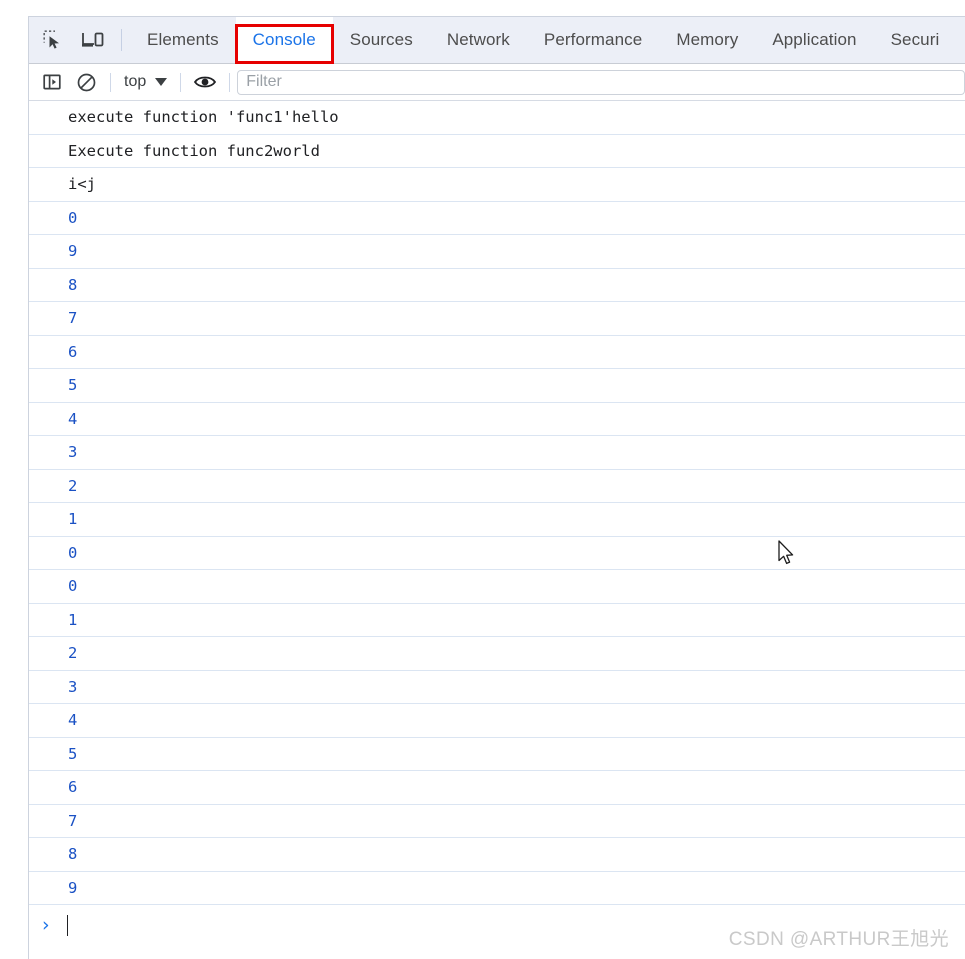 Image resolution: width=965 pixels, height=959 pixels. I want to click on inspect-element-icon, so click(53, 40).